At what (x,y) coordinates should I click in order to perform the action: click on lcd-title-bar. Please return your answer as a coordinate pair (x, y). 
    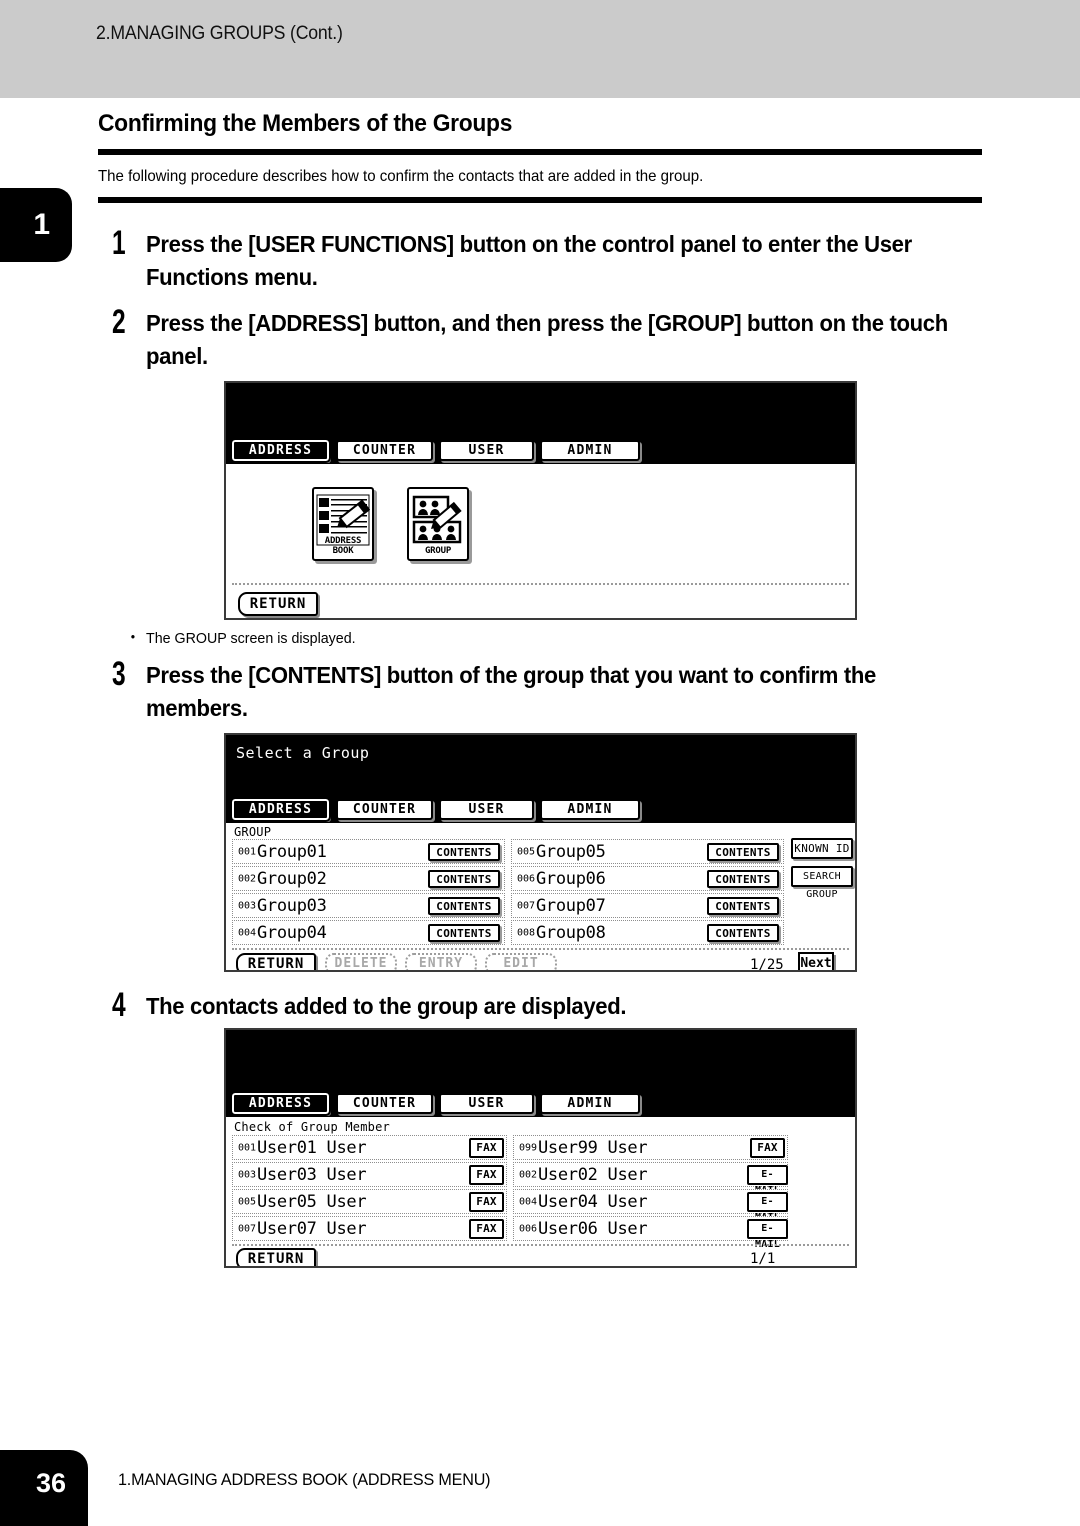
    Looking at the image, I should click on (540, 410).